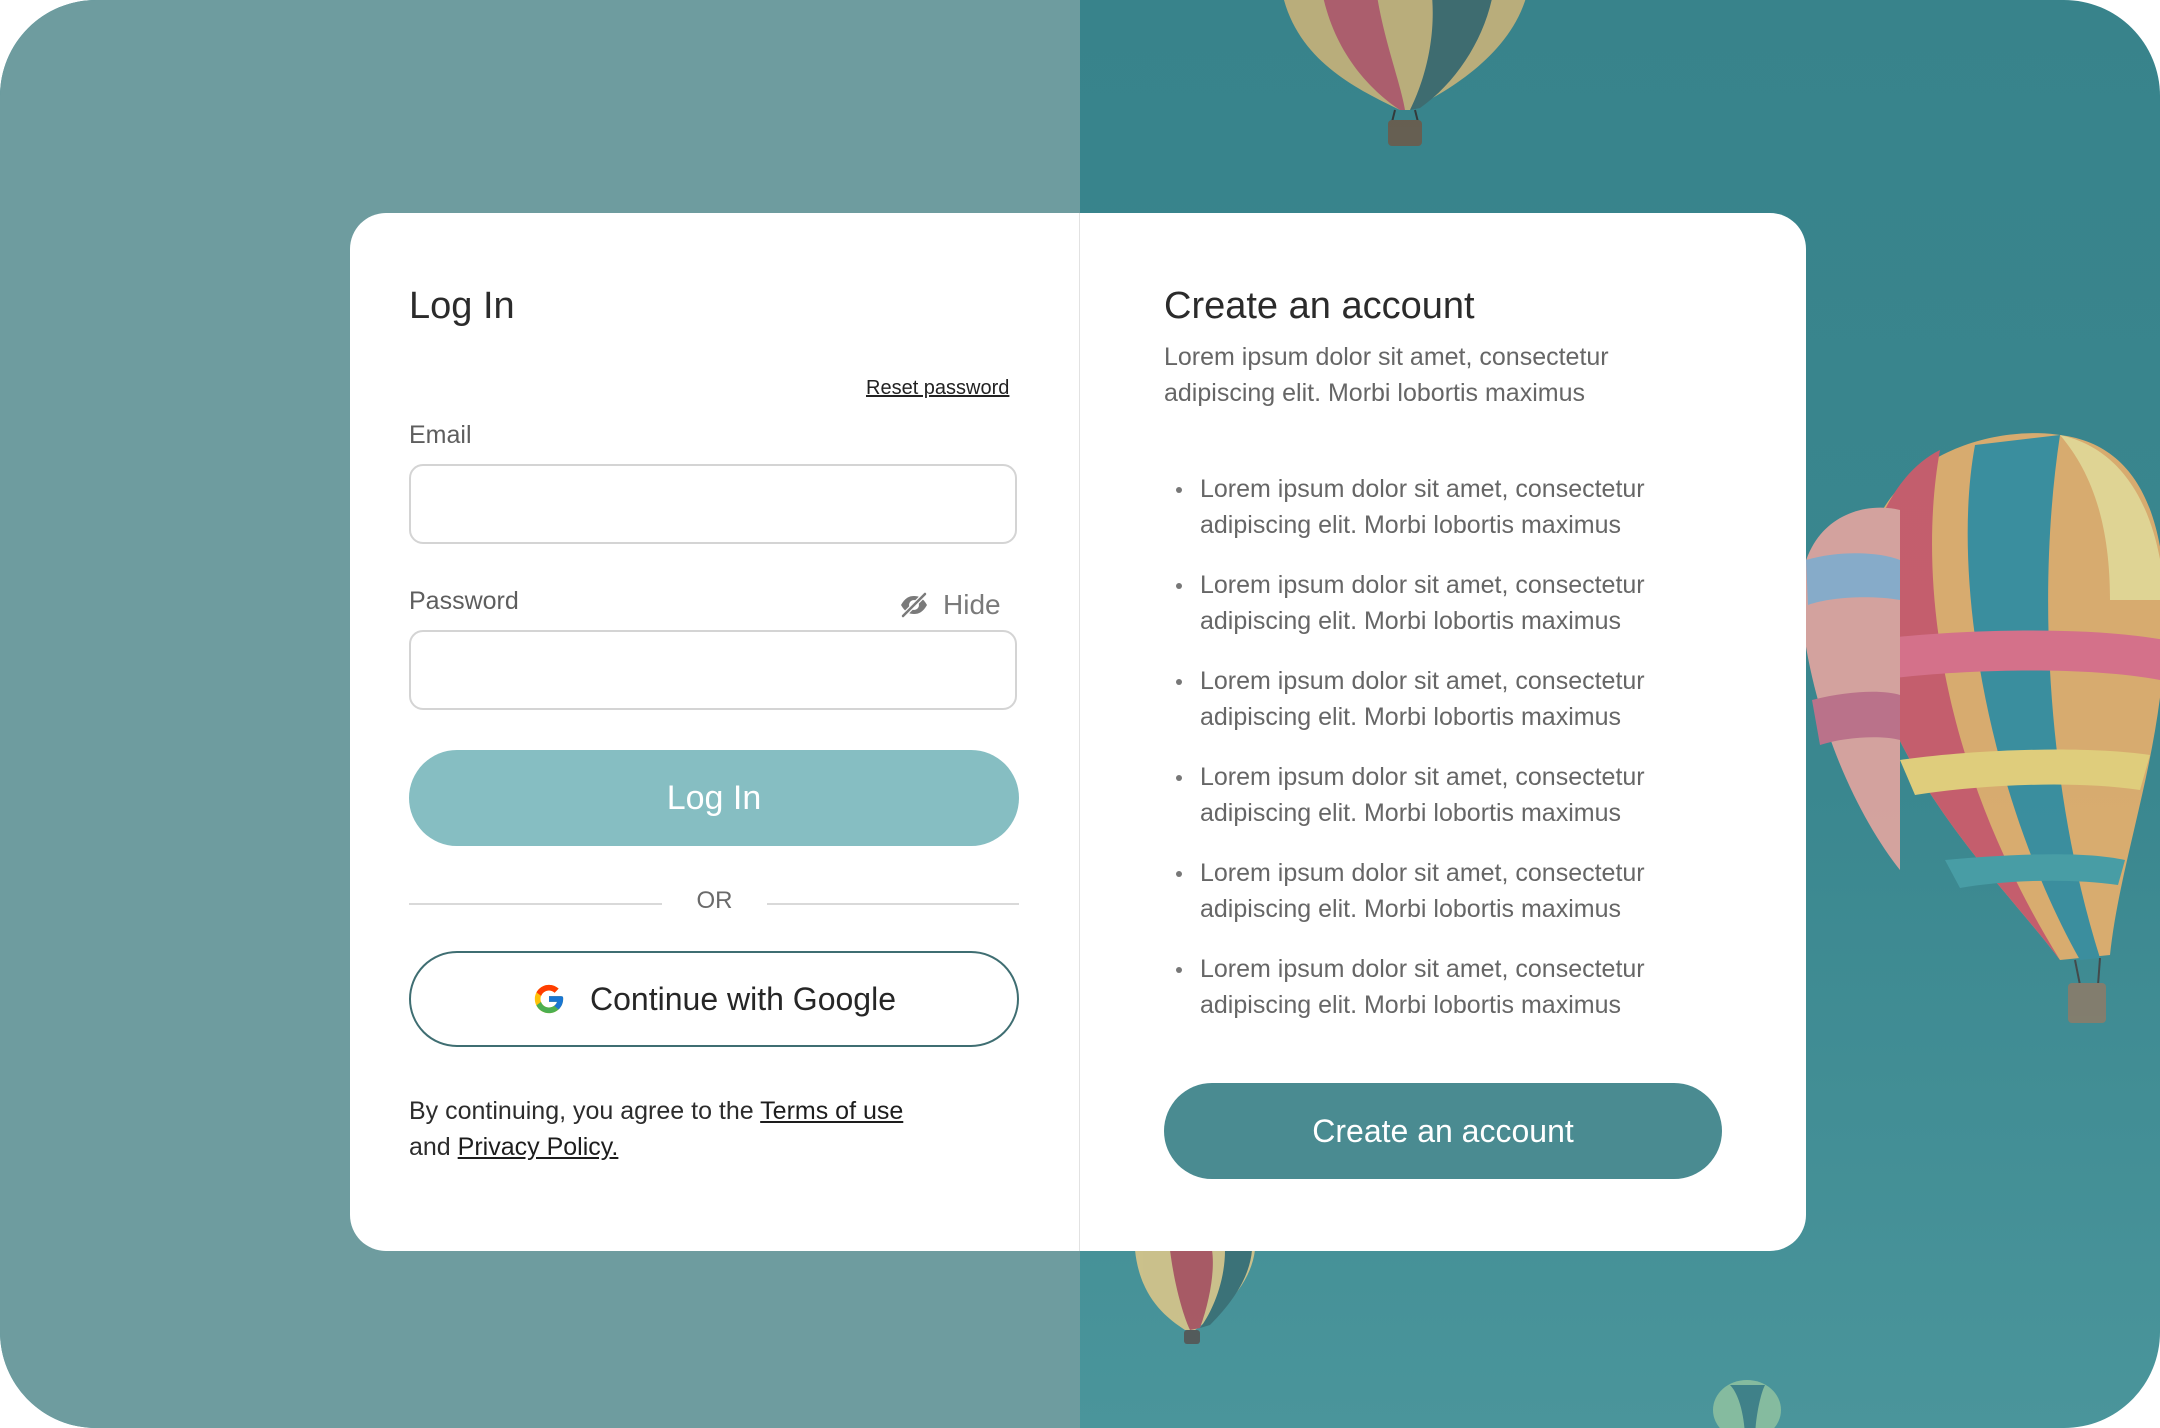 The image size is (2160, 1428). Describe the element at coordinates (1850, 688) in the screenshot. I see `balloon-middle` at that location.